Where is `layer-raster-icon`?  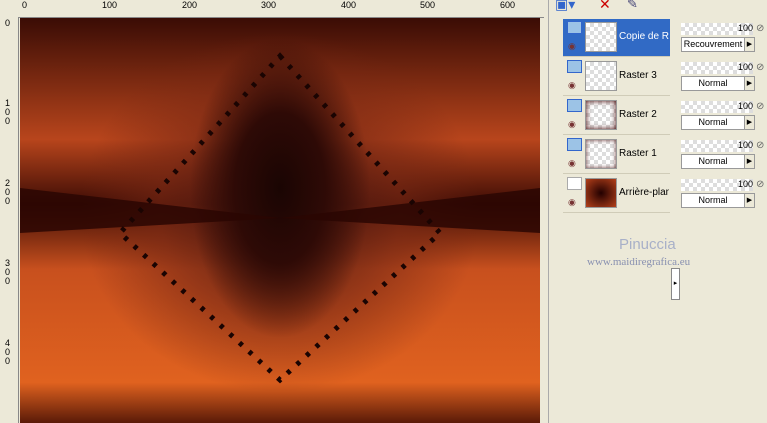
layer-raster-icon is located at coordinates (574, 183).